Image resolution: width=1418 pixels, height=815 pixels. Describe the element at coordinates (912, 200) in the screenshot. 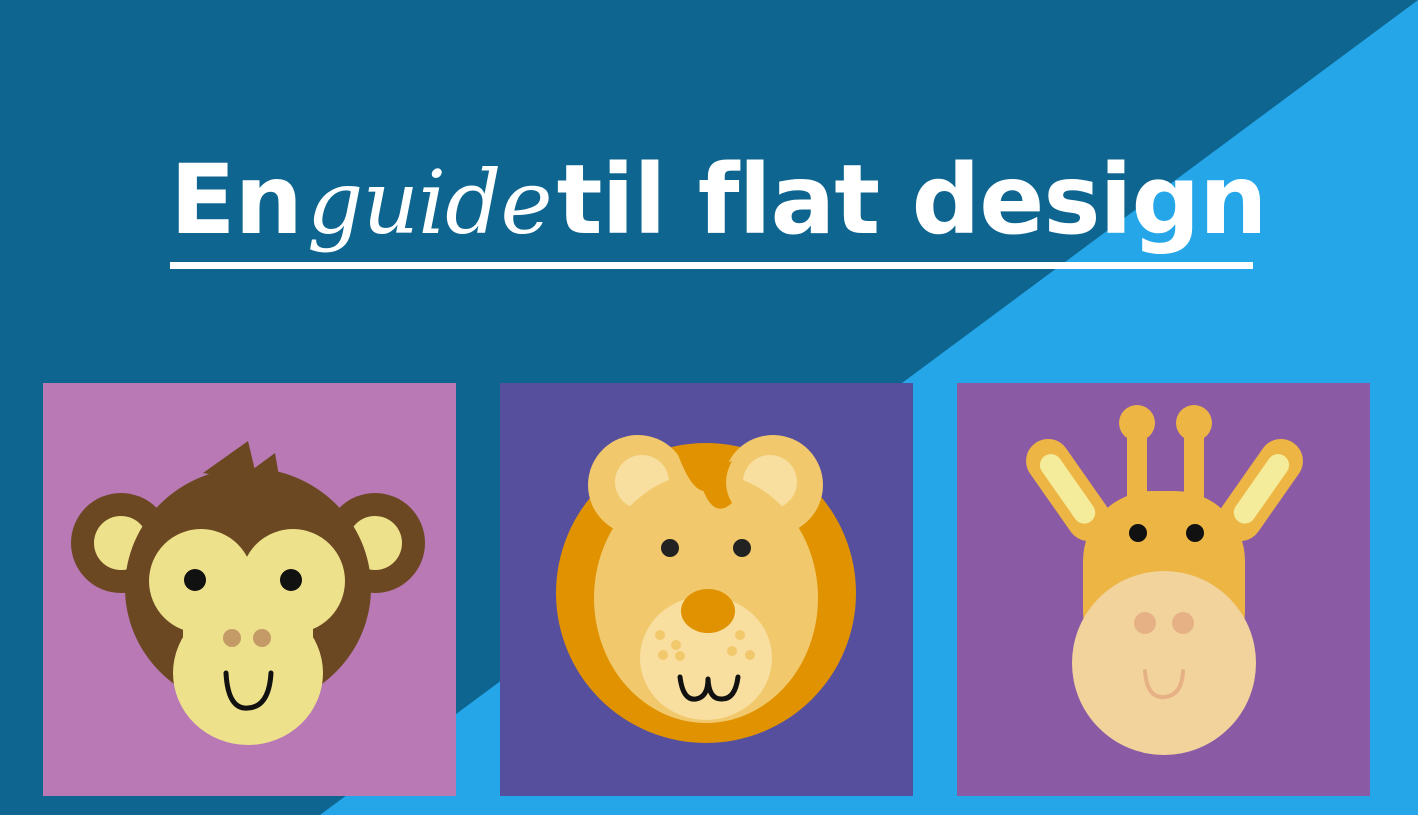

I see `title-end: til flat design` at that location.